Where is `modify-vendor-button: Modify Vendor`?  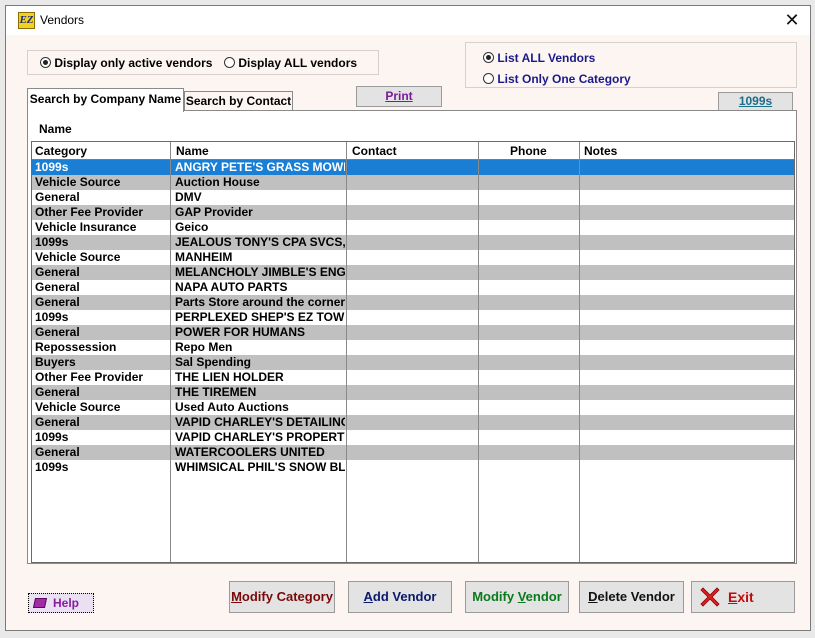
modify-vendor-button: Modify Vendor is located at coordinates (517, 597).